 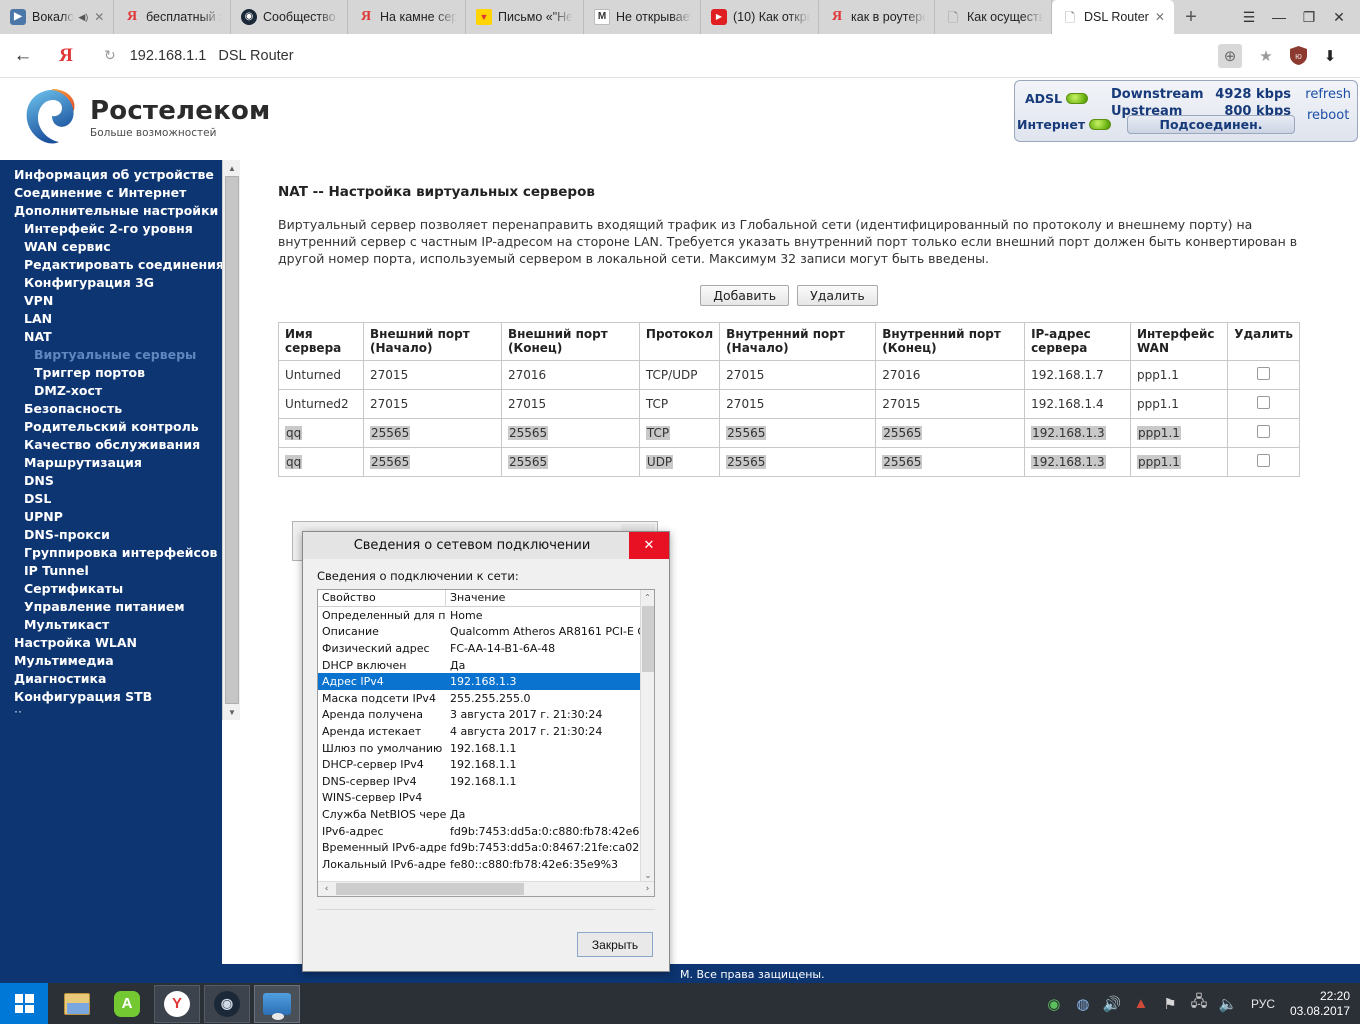 I want to click on sidebar-item-ip-tunnel: IP Tunnel, so click(x=111, y=571).